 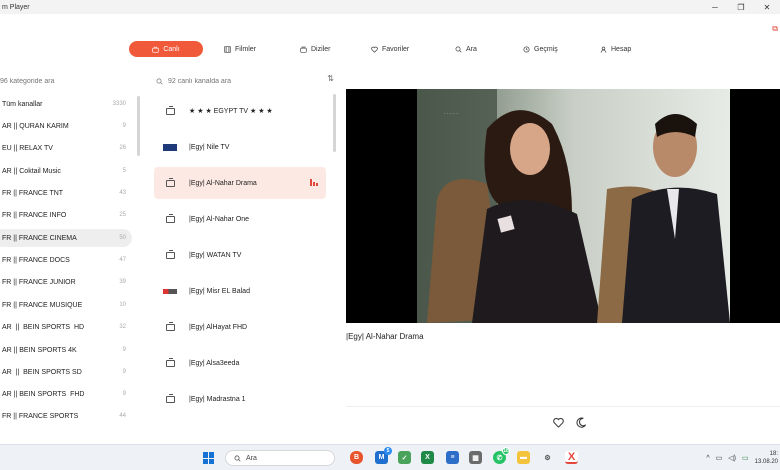 I want to click on maximize-button: ❐, so click(x=741, y=7).